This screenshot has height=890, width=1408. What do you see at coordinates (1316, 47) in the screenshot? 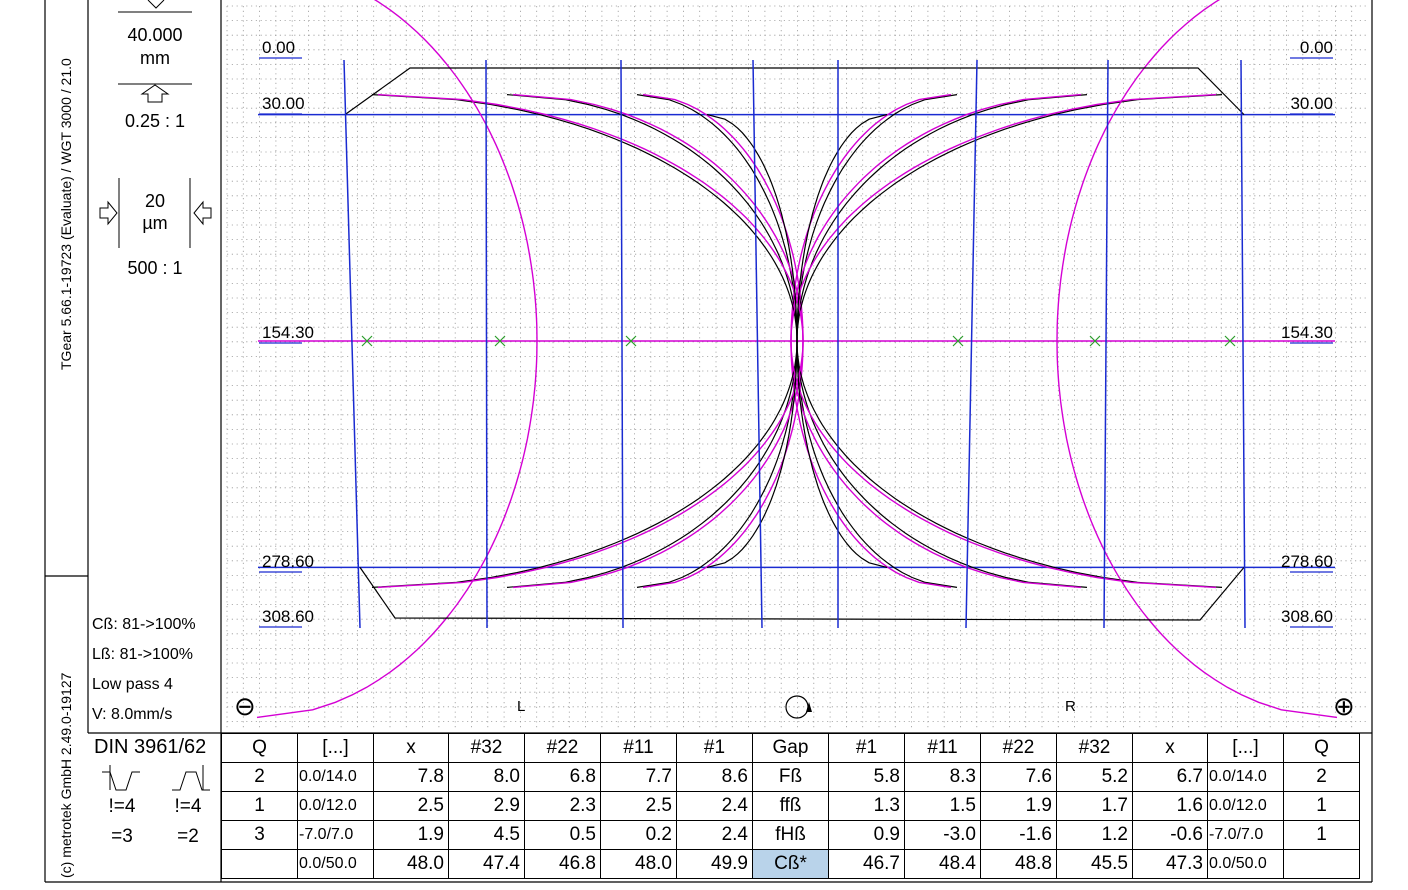
I see `row-label-right: 0.00` at bounding box center [1316, 47].